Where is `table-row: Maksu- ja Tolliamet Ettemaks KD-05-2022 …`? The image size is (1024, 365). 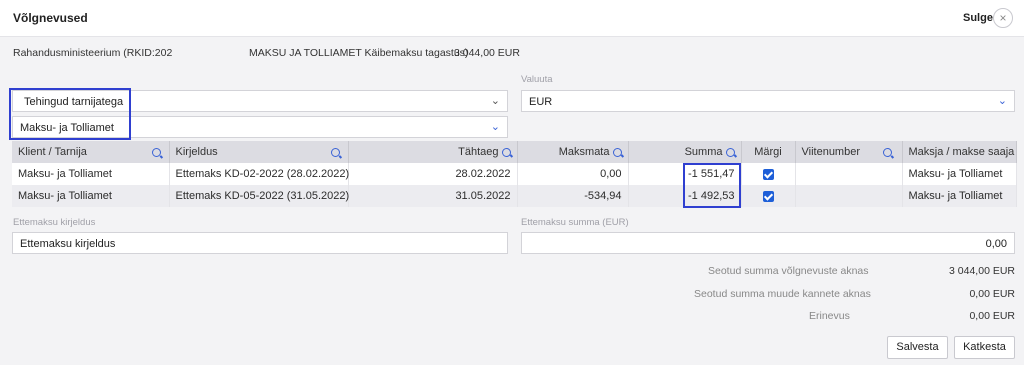 table-row: Maksu- ja Tolliamet Ettemaks KD-05-2022 … is located at coordinates (514, 196).